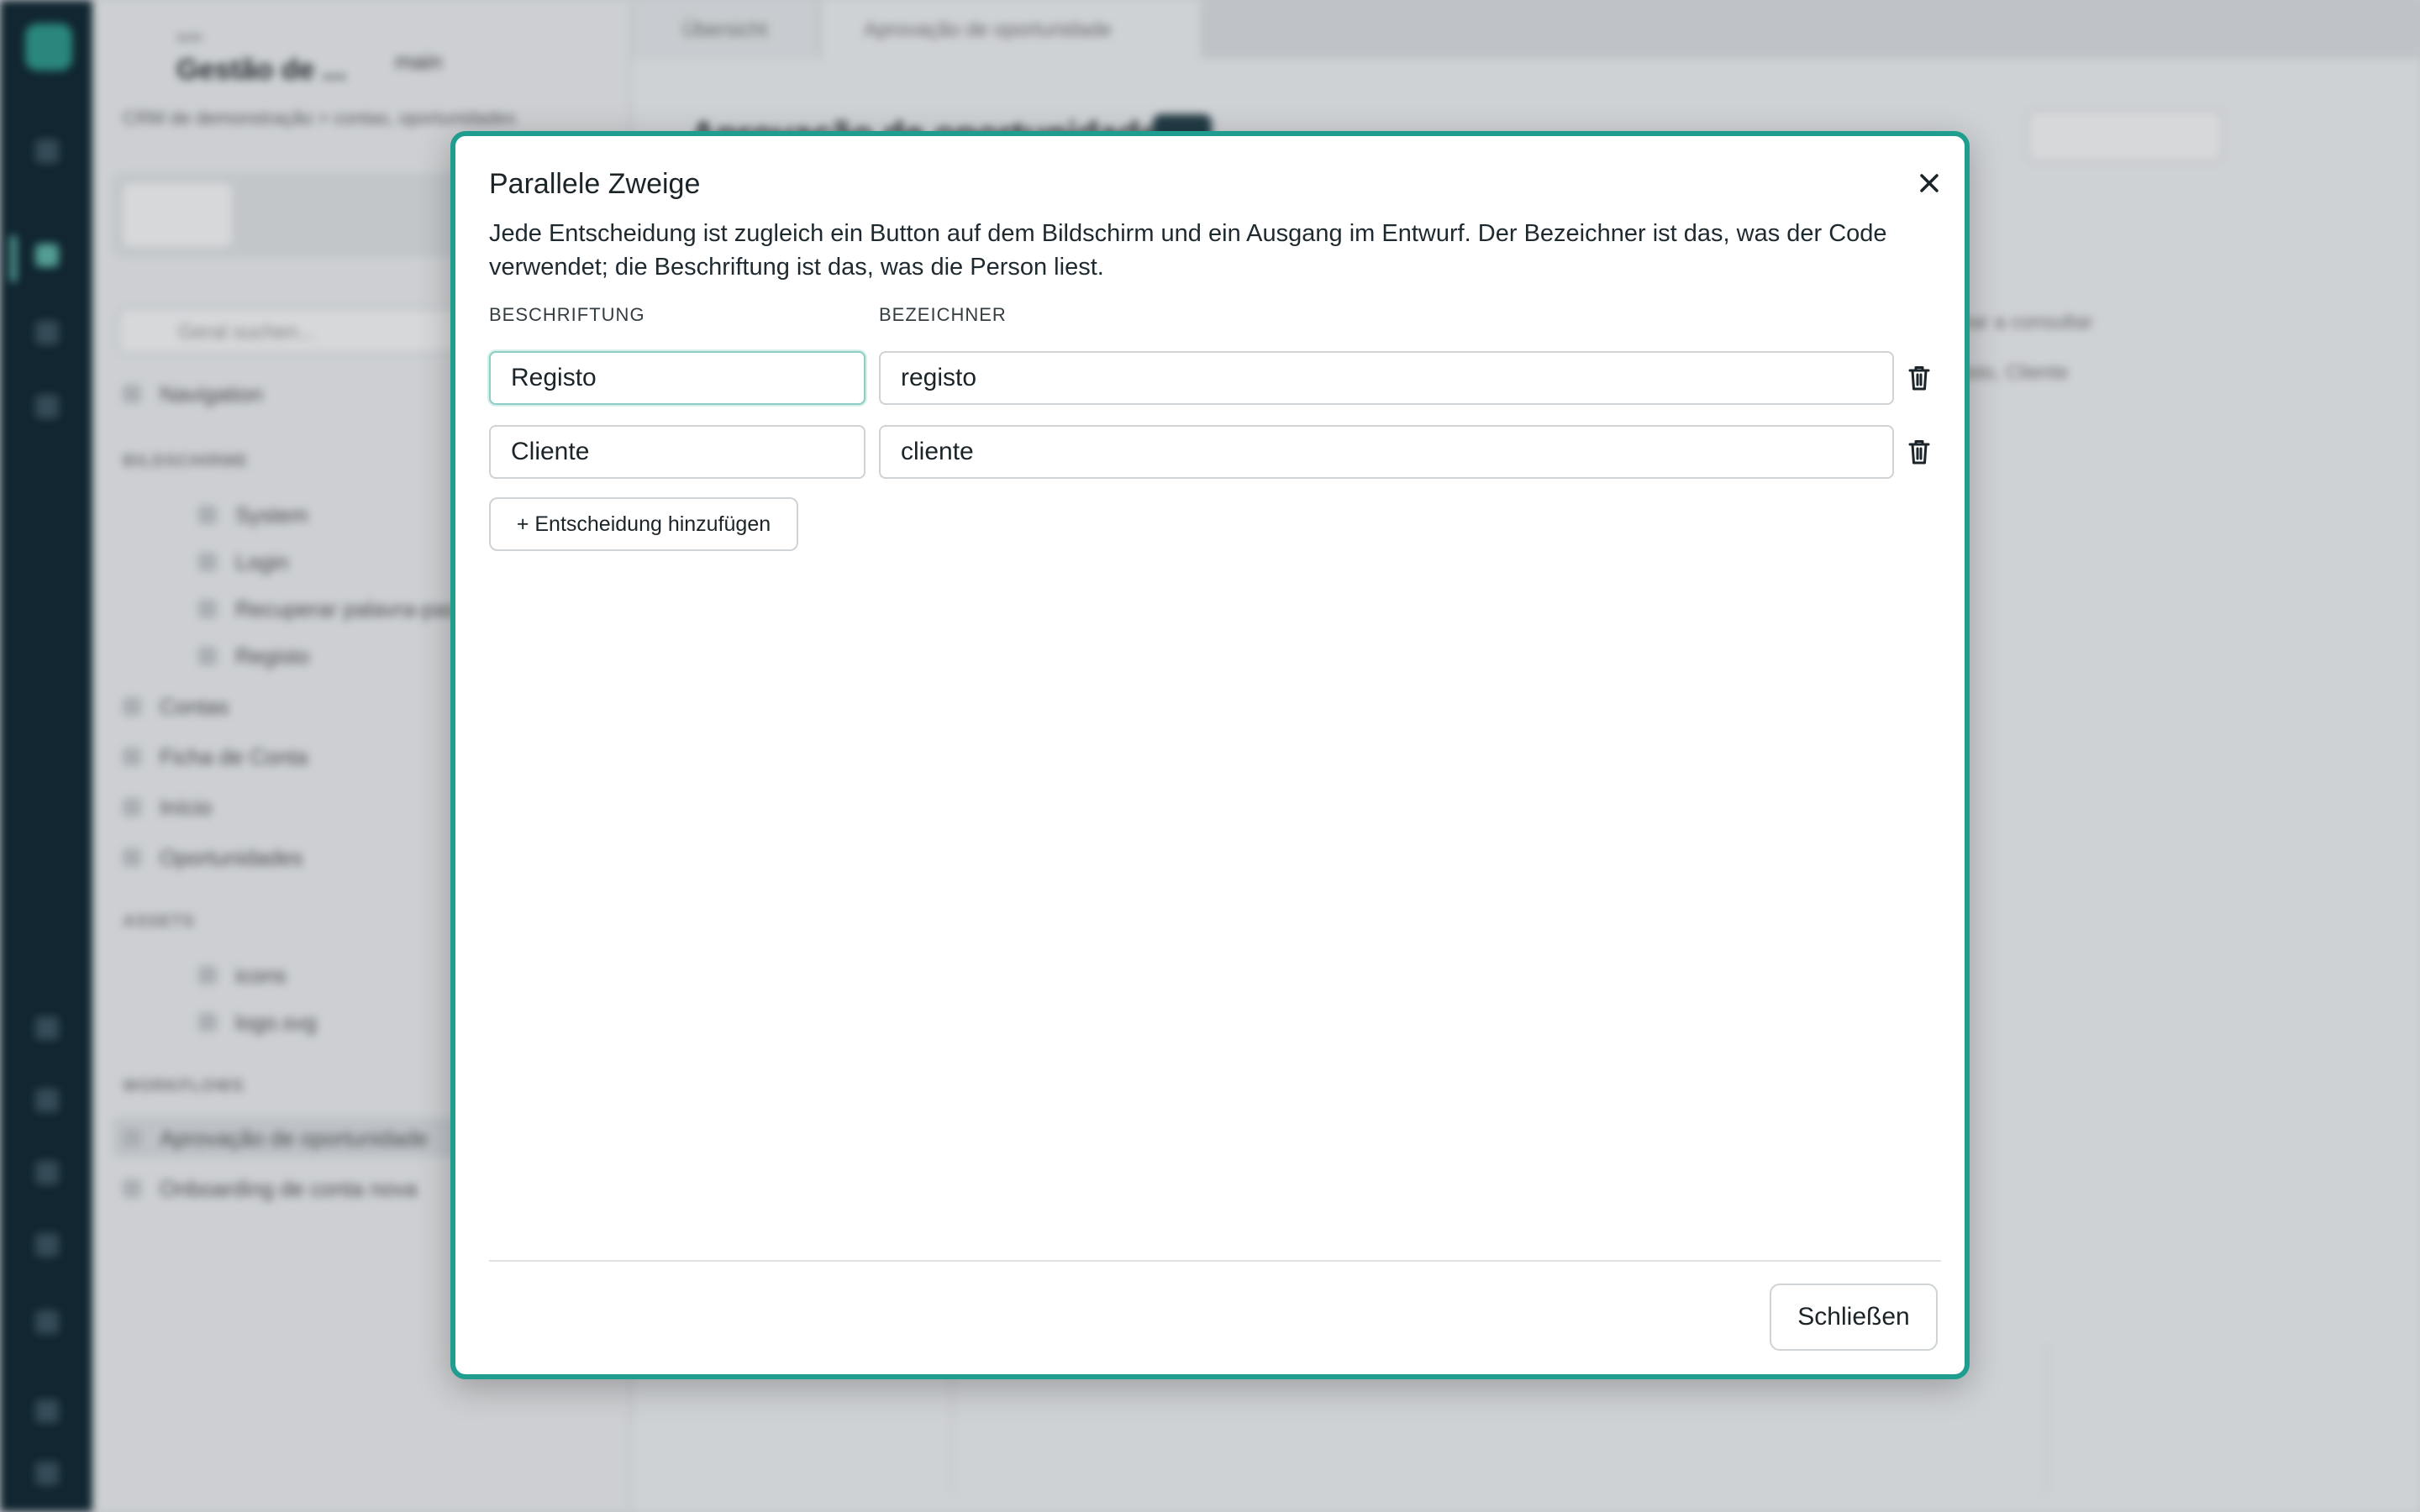 This screenshot has height=1512, width=2420. Describe the element at coordinates (1929, 183) in the screenshot. I see `close-icon` at that location.